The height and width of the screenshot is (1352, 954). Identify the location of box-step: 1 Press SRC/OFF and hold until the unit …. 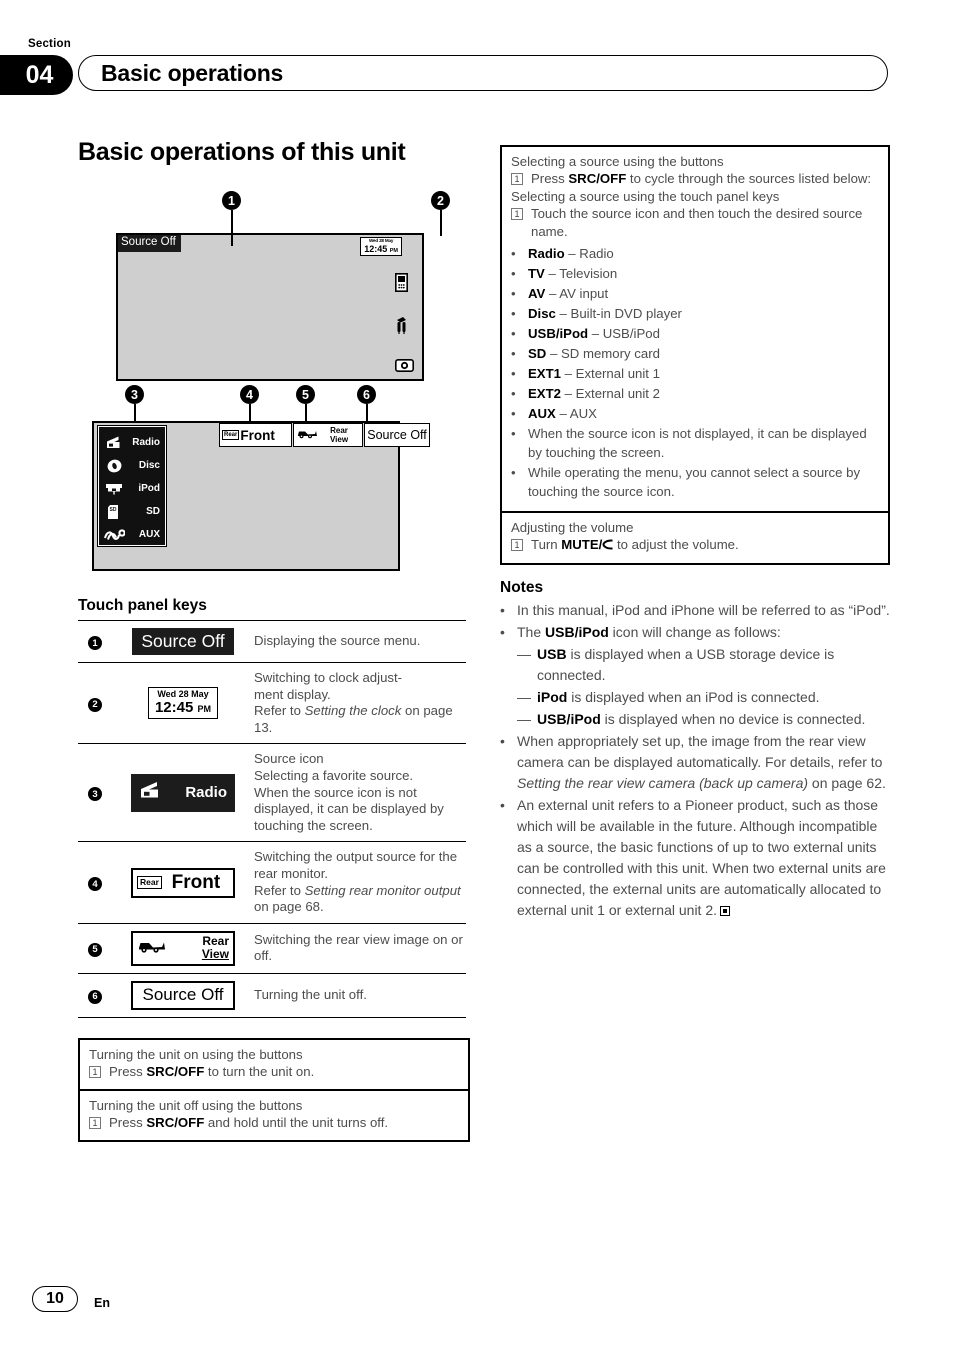
(274, 1123).